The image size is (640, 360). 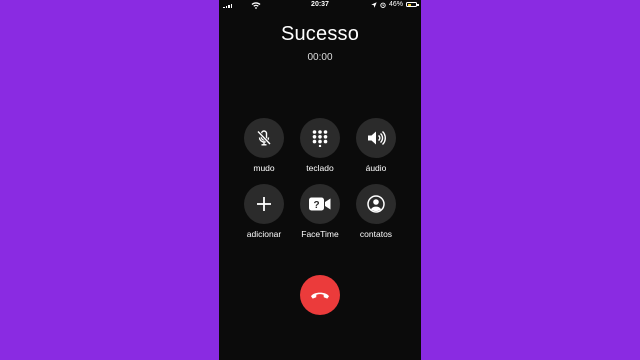 I want to click on keypad-button: teclado, so click(x=320, y=145).